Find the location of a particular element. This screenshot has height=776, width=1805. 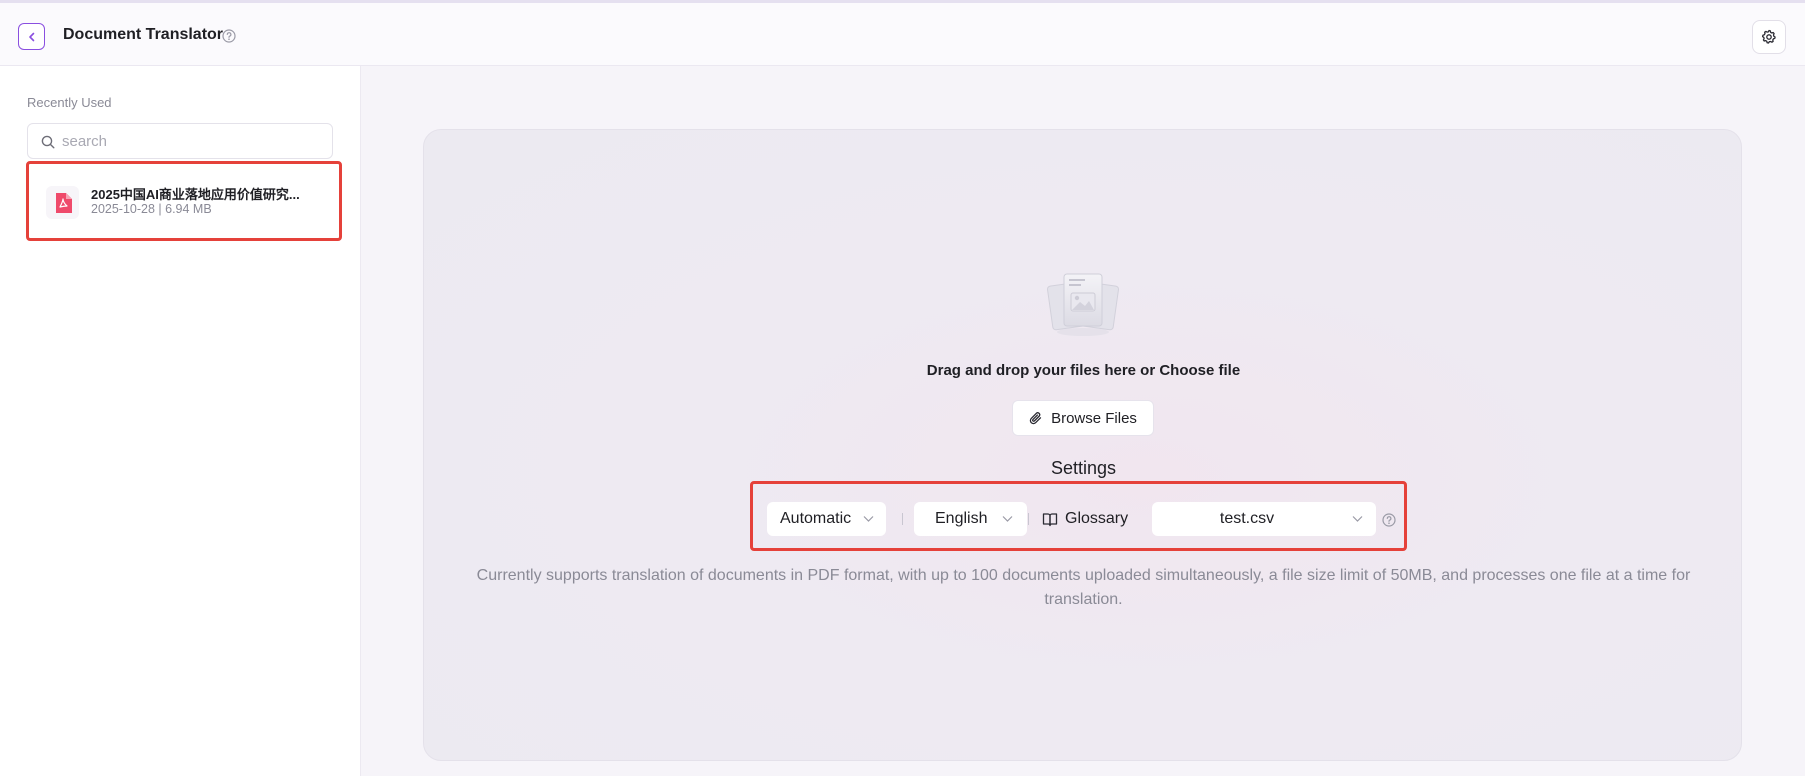

target-language-select: English is located at coordinates (970, 519).